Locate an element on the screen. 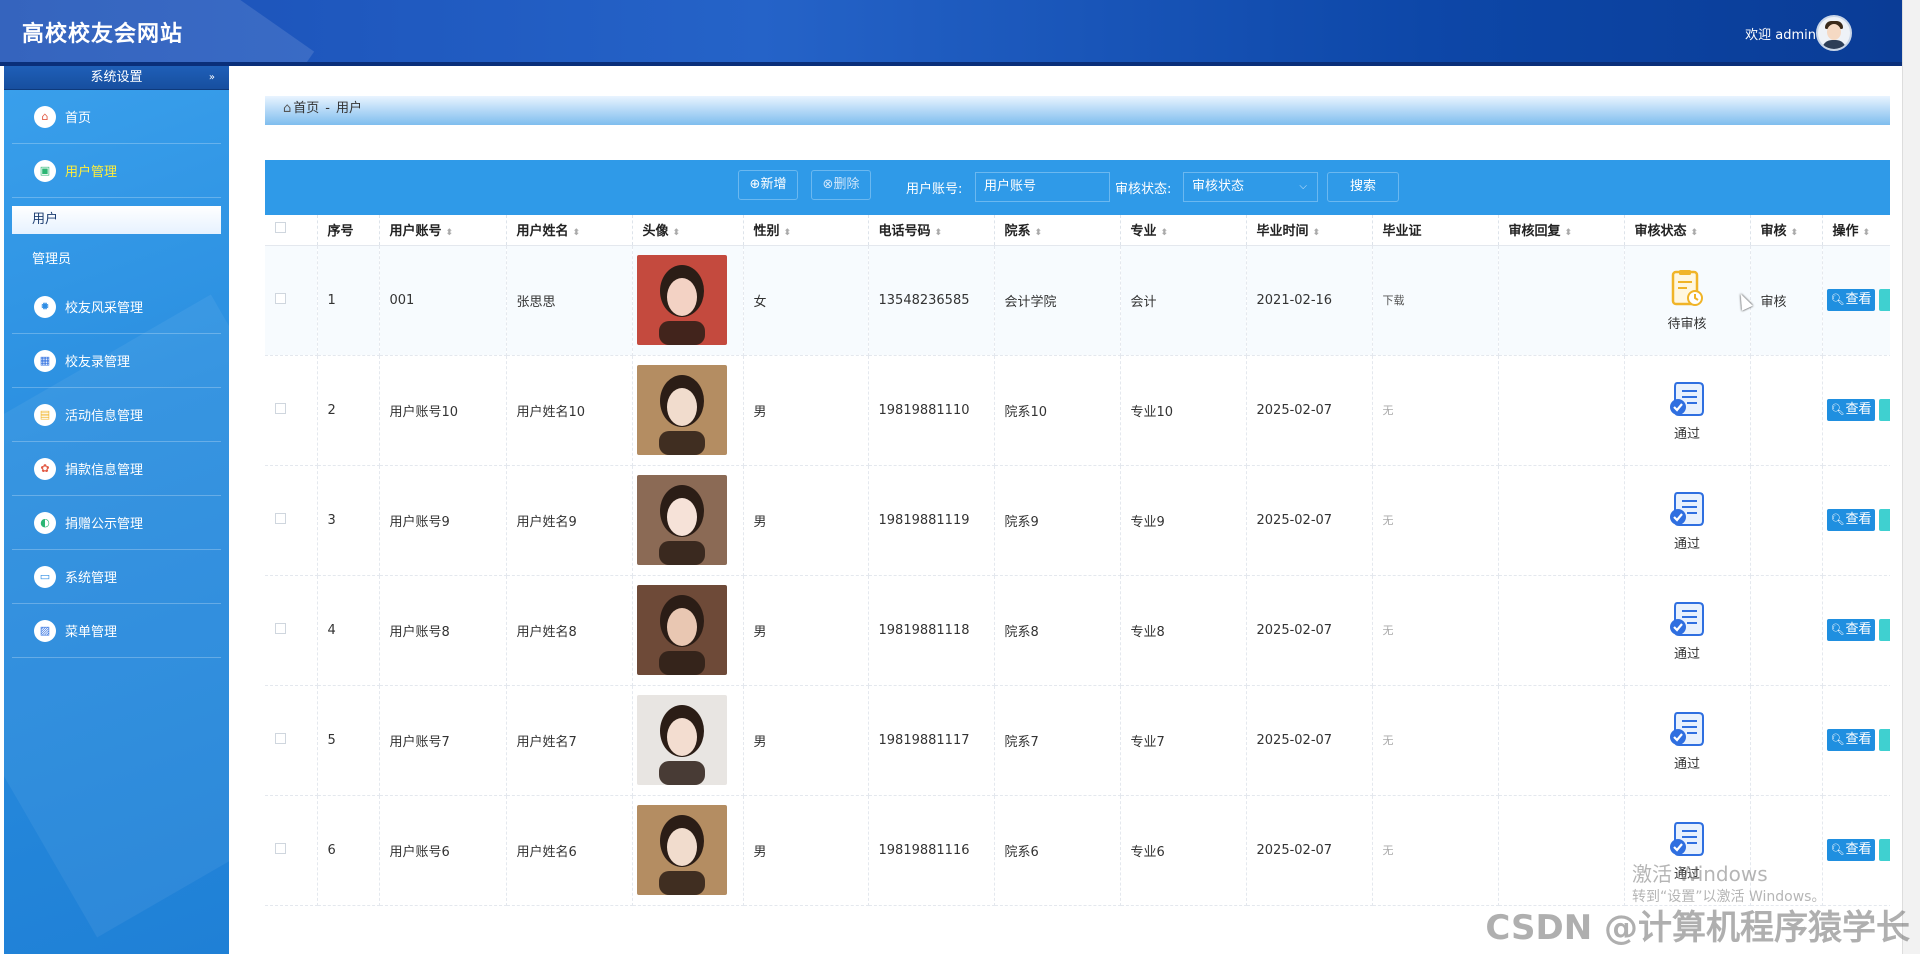  column-header: 用户账号 ⬍ is located at coordinates (443, 230).